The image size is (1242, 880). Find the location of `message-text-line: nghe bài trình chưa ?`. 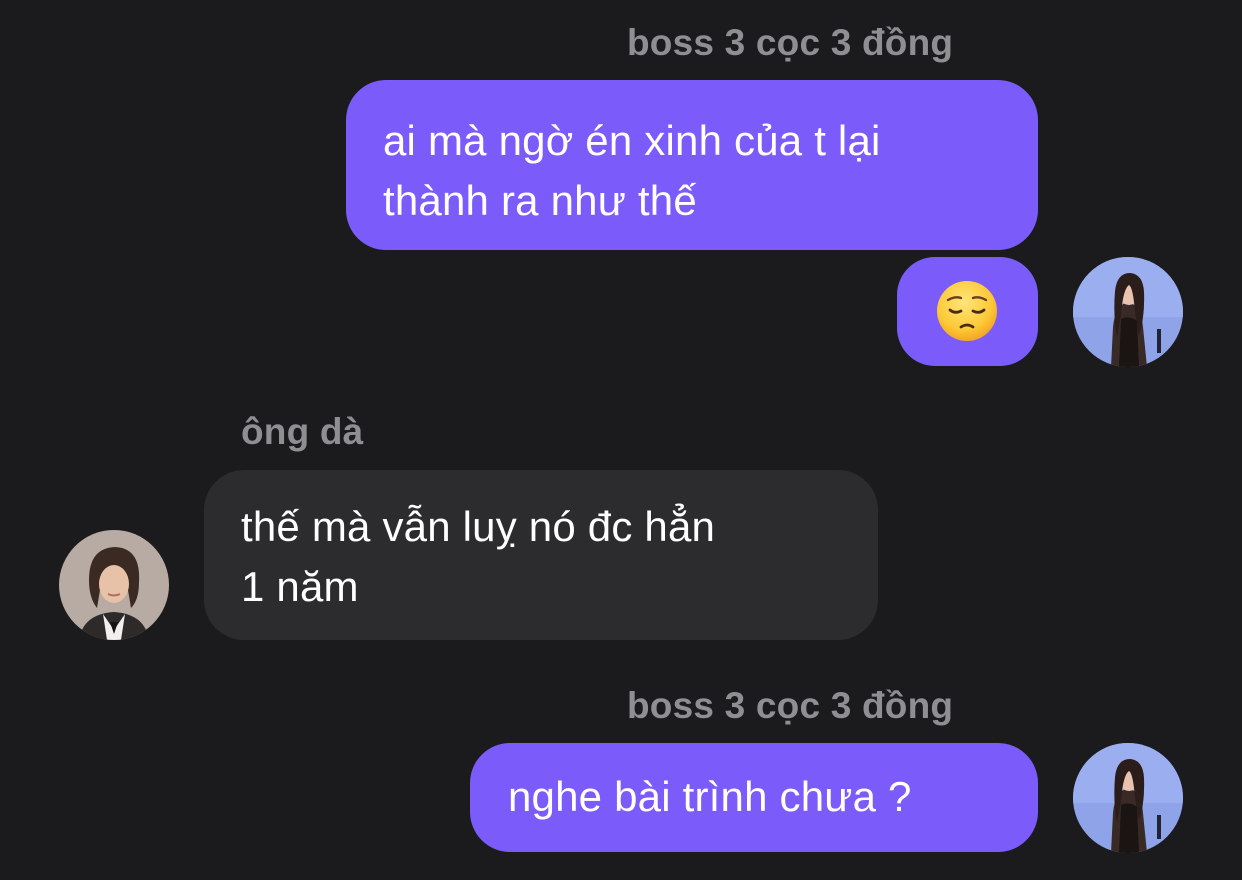

message-text-line: nghe bài trình chưa ? is located at coordinates (710, 796).